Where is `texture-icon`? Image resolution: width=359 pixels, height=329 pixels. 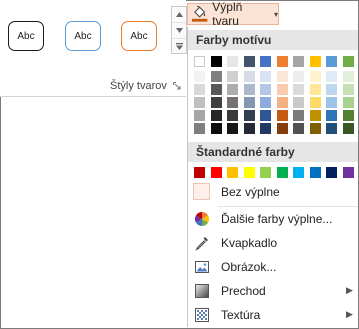 texture-icon is located at coordinates (202, 315).